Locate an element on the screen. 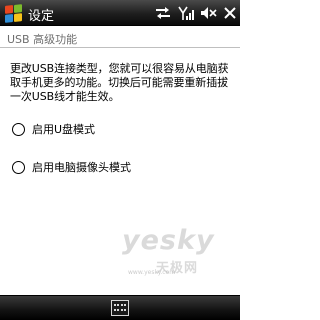  start-button is located at coordinates (13, 13).